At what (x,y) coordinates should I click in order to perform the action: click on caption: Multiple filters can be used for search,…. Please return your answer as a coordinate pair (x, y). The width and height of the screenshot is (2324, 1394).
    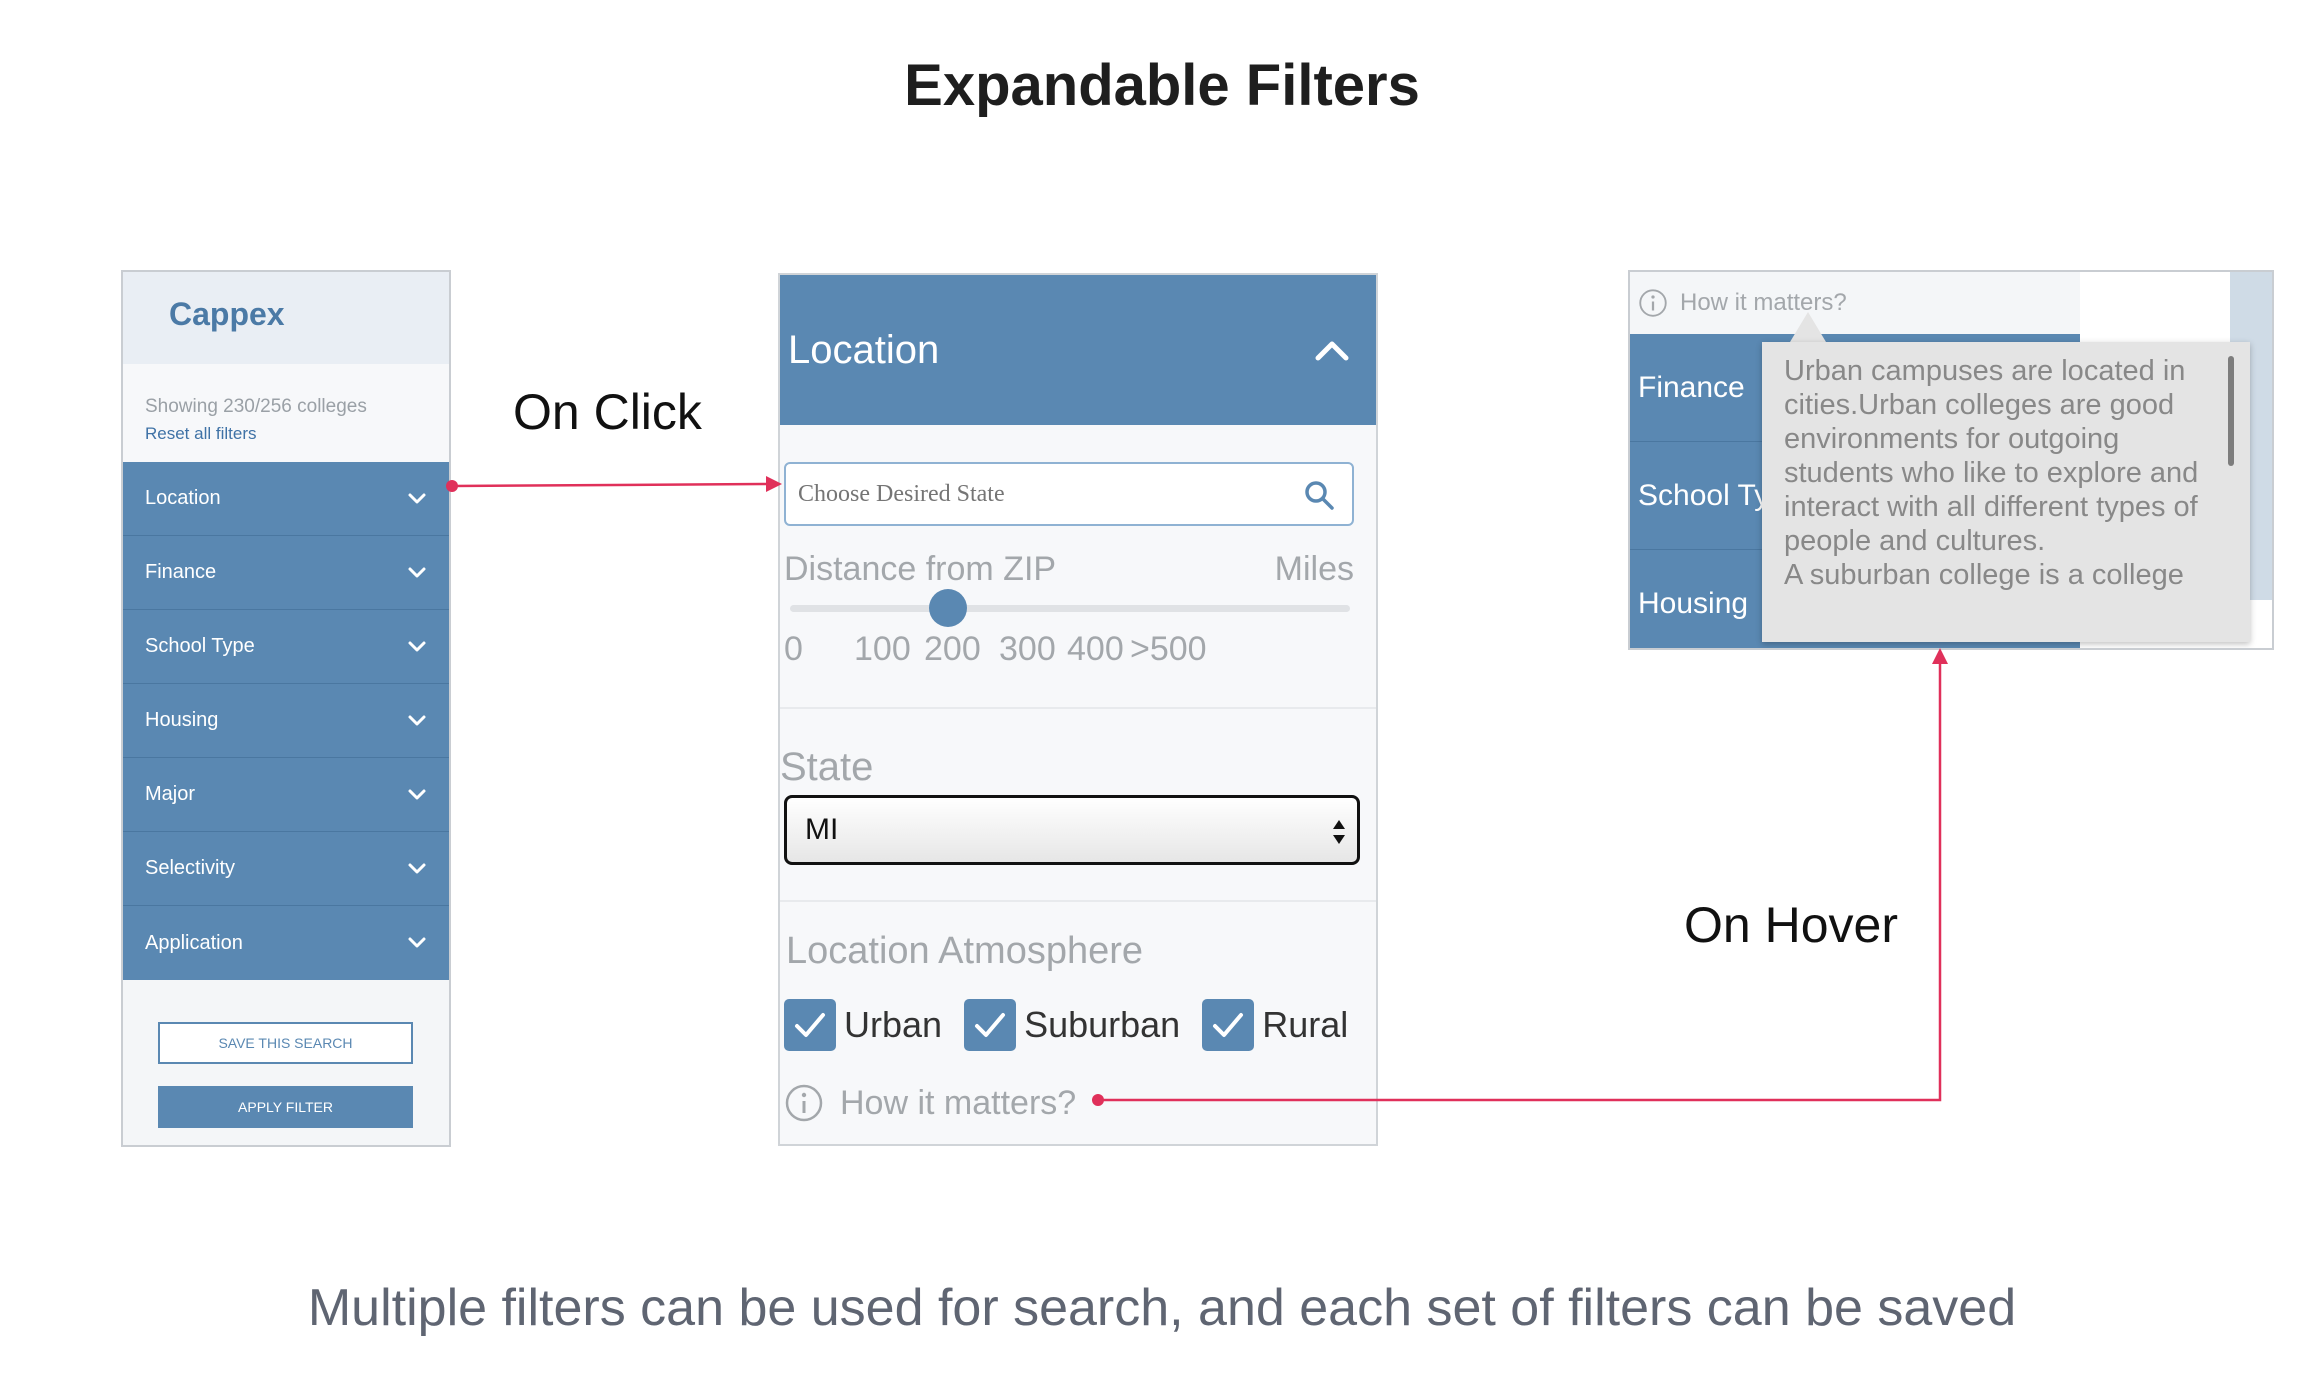
    Looking at the image, I should click on (1162, 1308).